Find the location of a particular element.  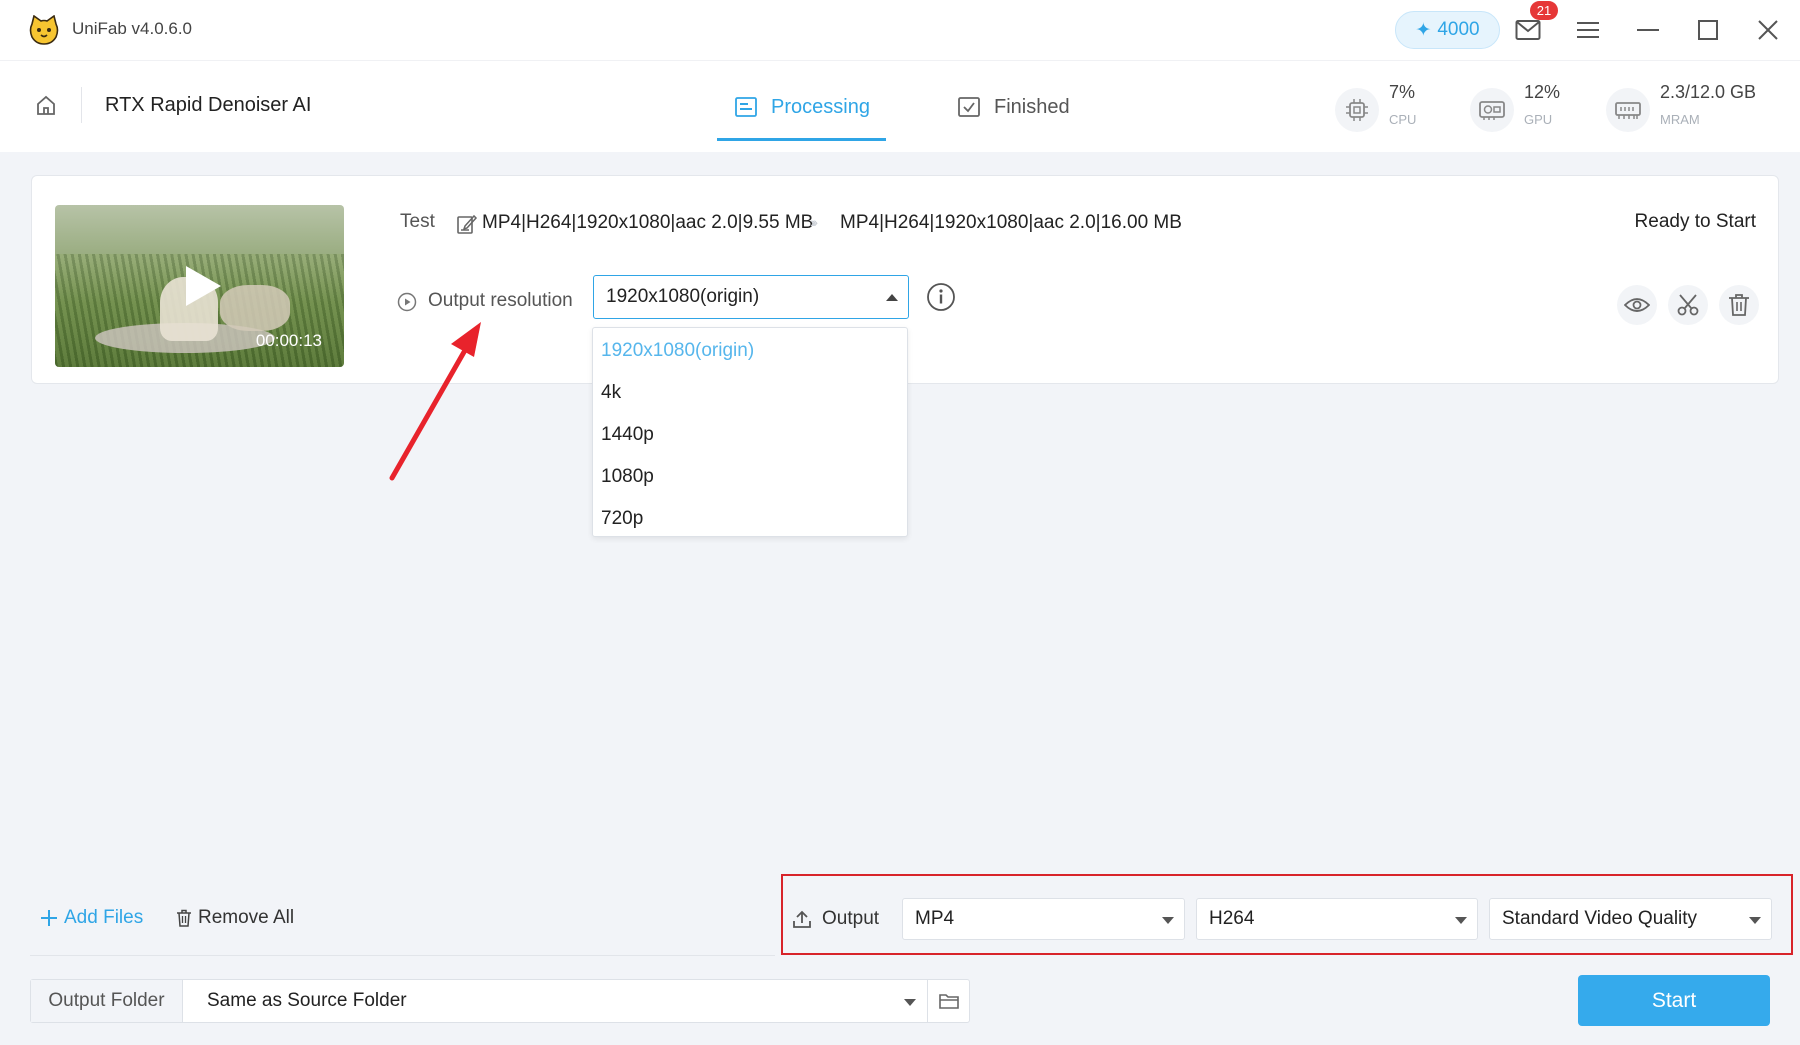

add-files-button: Add Files is located at coordinates (91, 918).